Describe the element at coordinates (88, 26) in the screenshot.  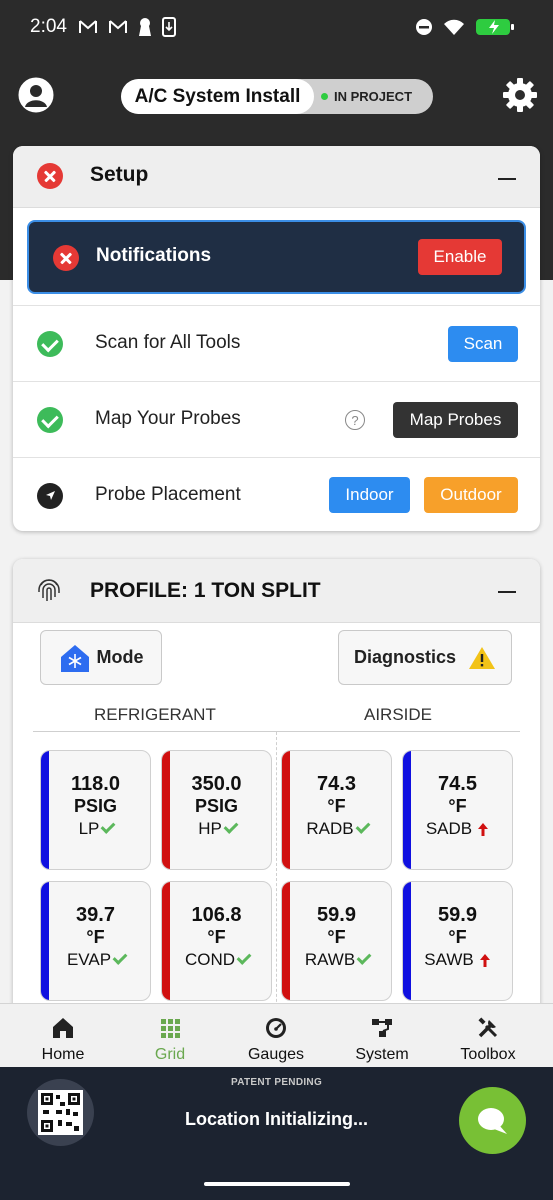
I see `gmail-icon` at that location.